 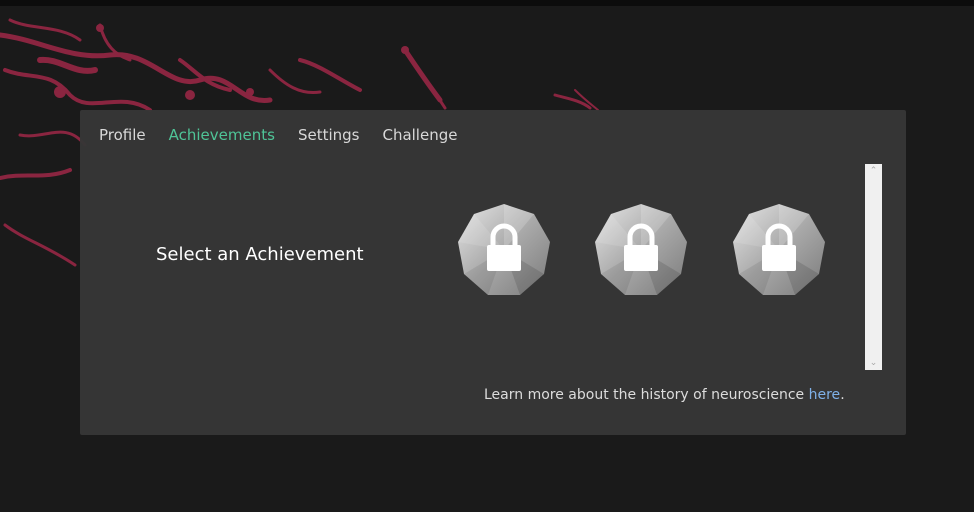 What do you see at coordinates (873, 171) in the screenshot?
I see `scroll-up-icon: ⌃` at bounding box center [873, 171].